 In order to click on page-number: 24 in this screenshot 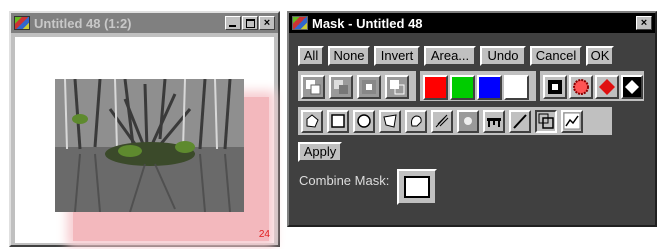, I will do `click(264, 234)`.